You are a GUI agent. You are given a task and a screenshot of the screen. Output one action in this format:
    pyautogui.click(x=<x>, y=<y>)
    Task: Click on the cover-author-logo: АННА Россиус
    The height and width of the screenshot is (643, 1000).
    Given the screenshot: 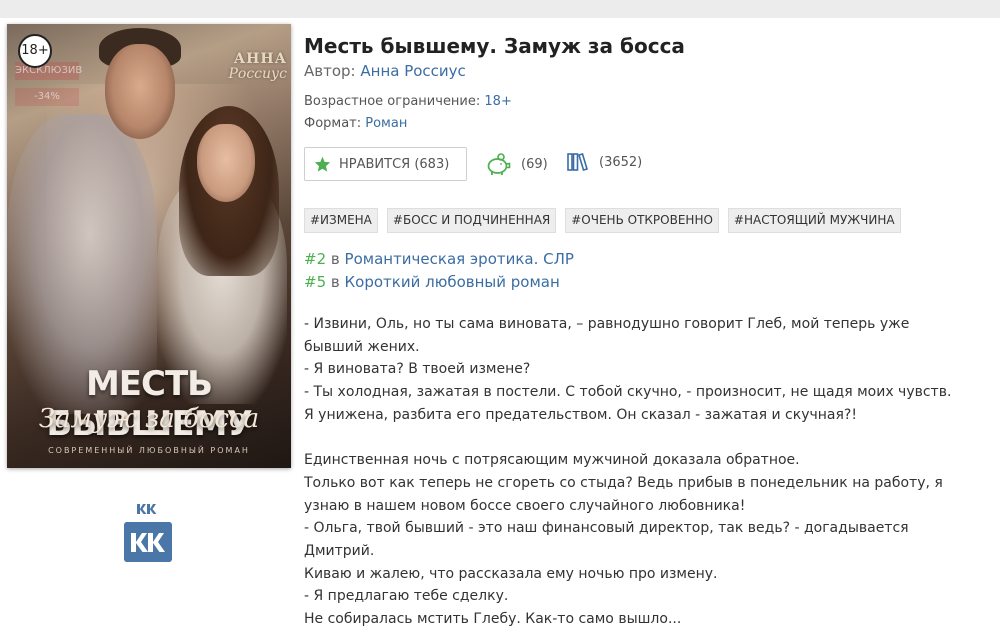 What is the action you would take?
    pyautogui.click(x=243, y=67)
    